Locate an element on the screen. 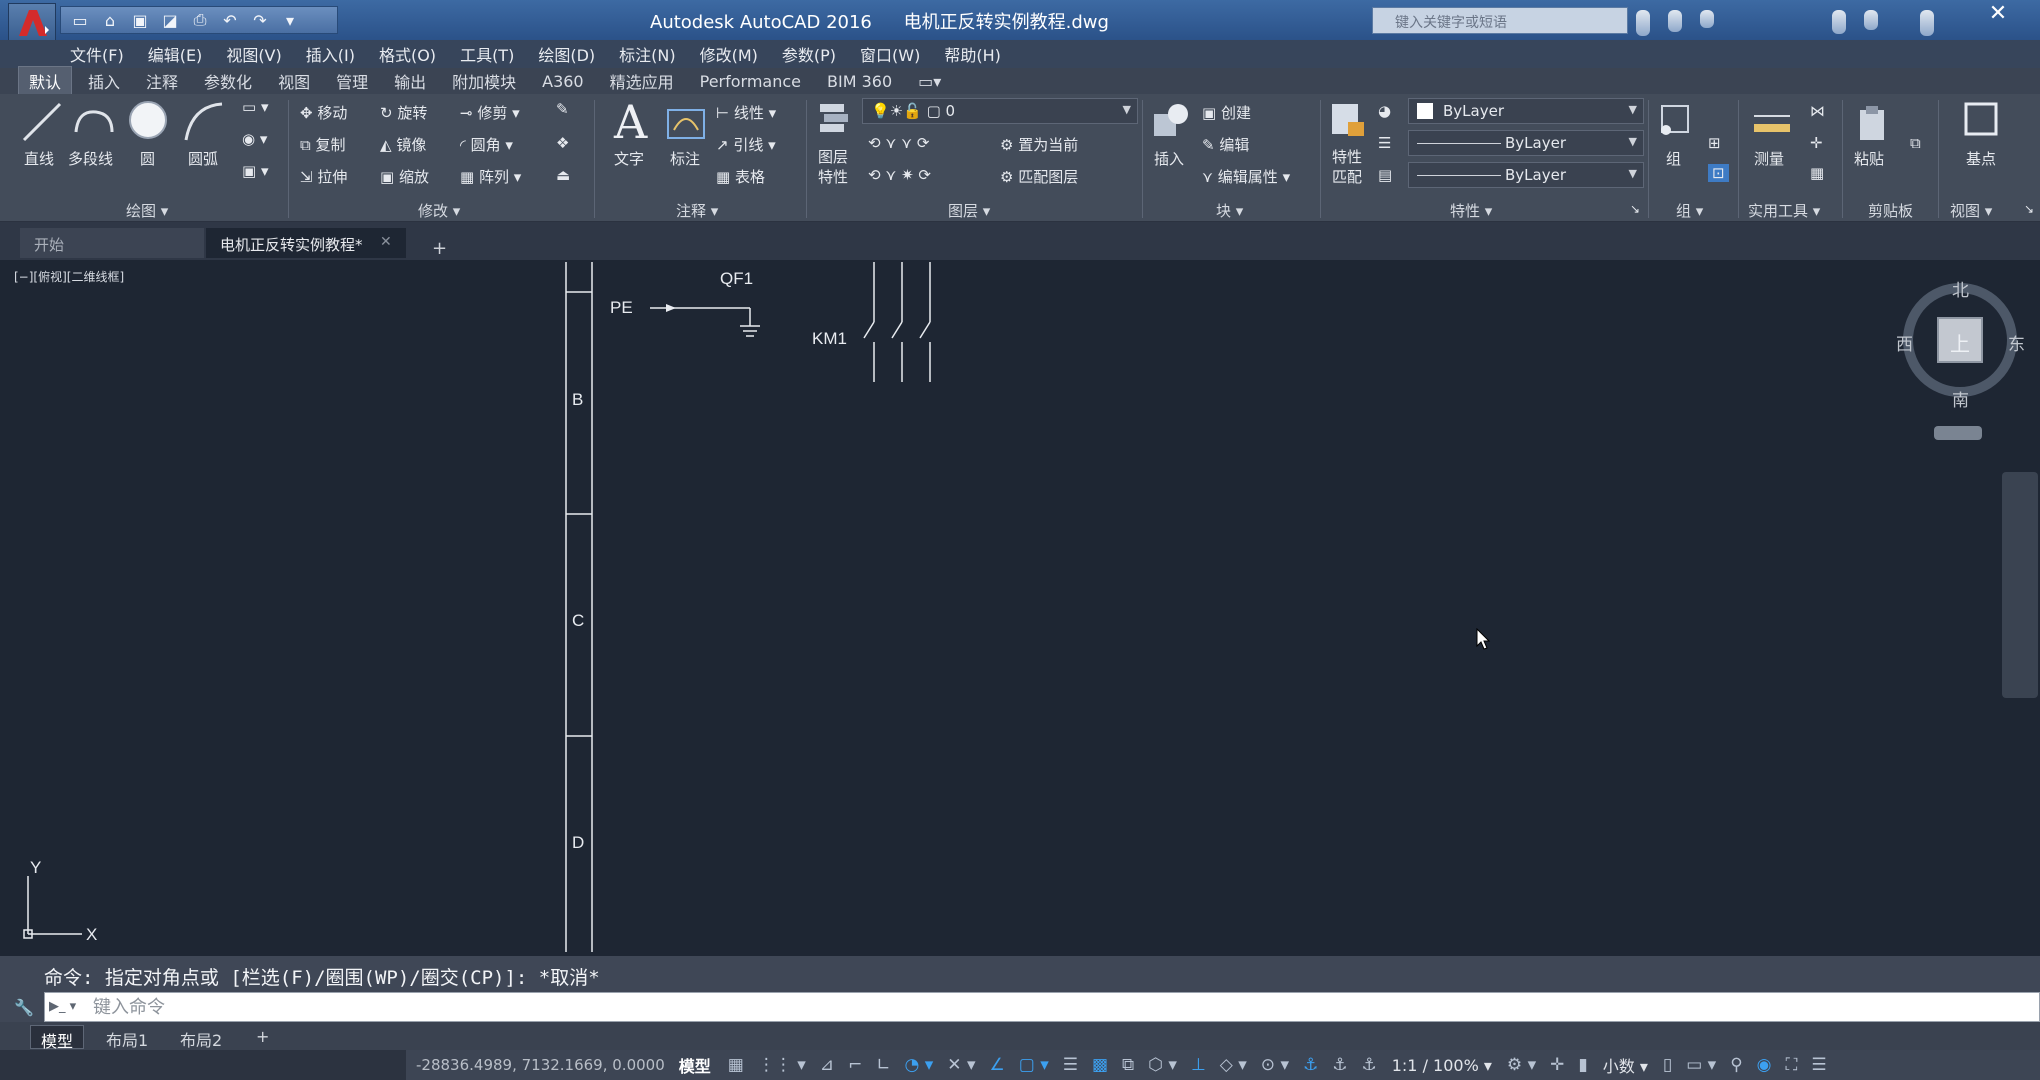  groups-panel-title: 组 ▾ is located at coordinates (1689, 210).